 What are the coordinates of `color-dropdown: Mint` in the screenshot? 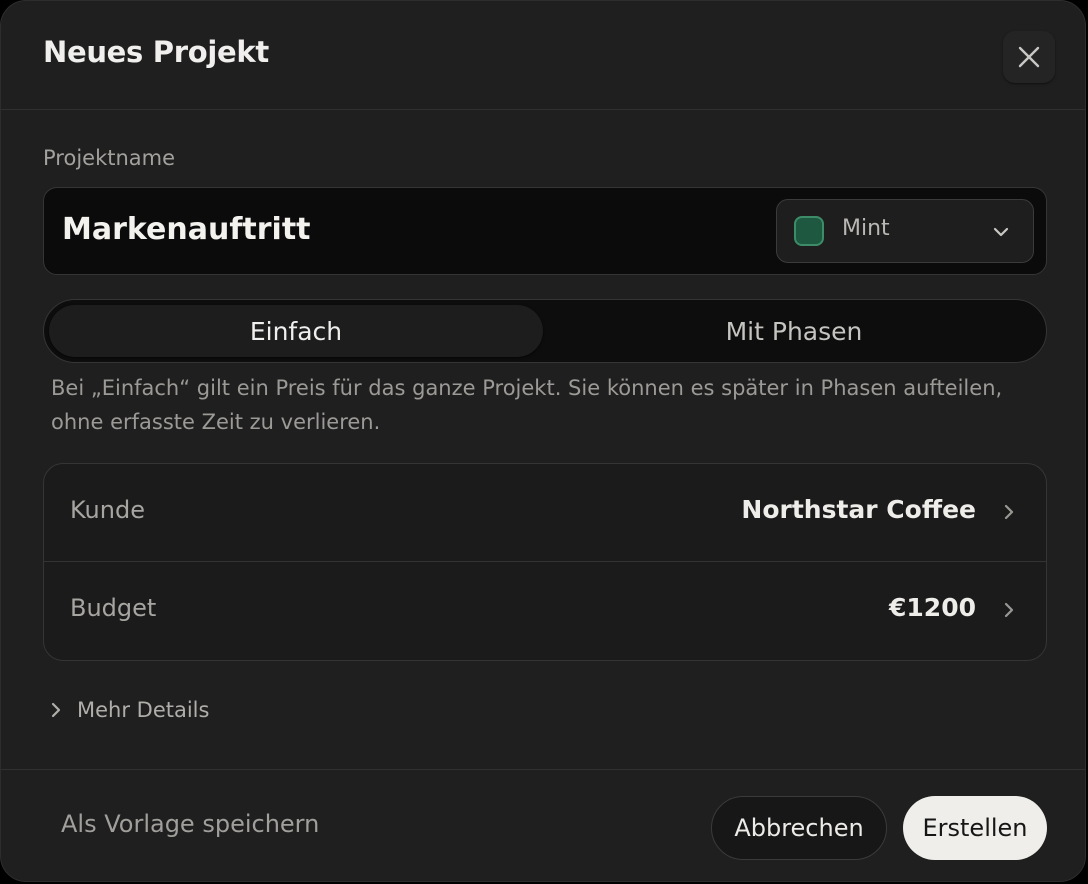 It's located at (905, 231).